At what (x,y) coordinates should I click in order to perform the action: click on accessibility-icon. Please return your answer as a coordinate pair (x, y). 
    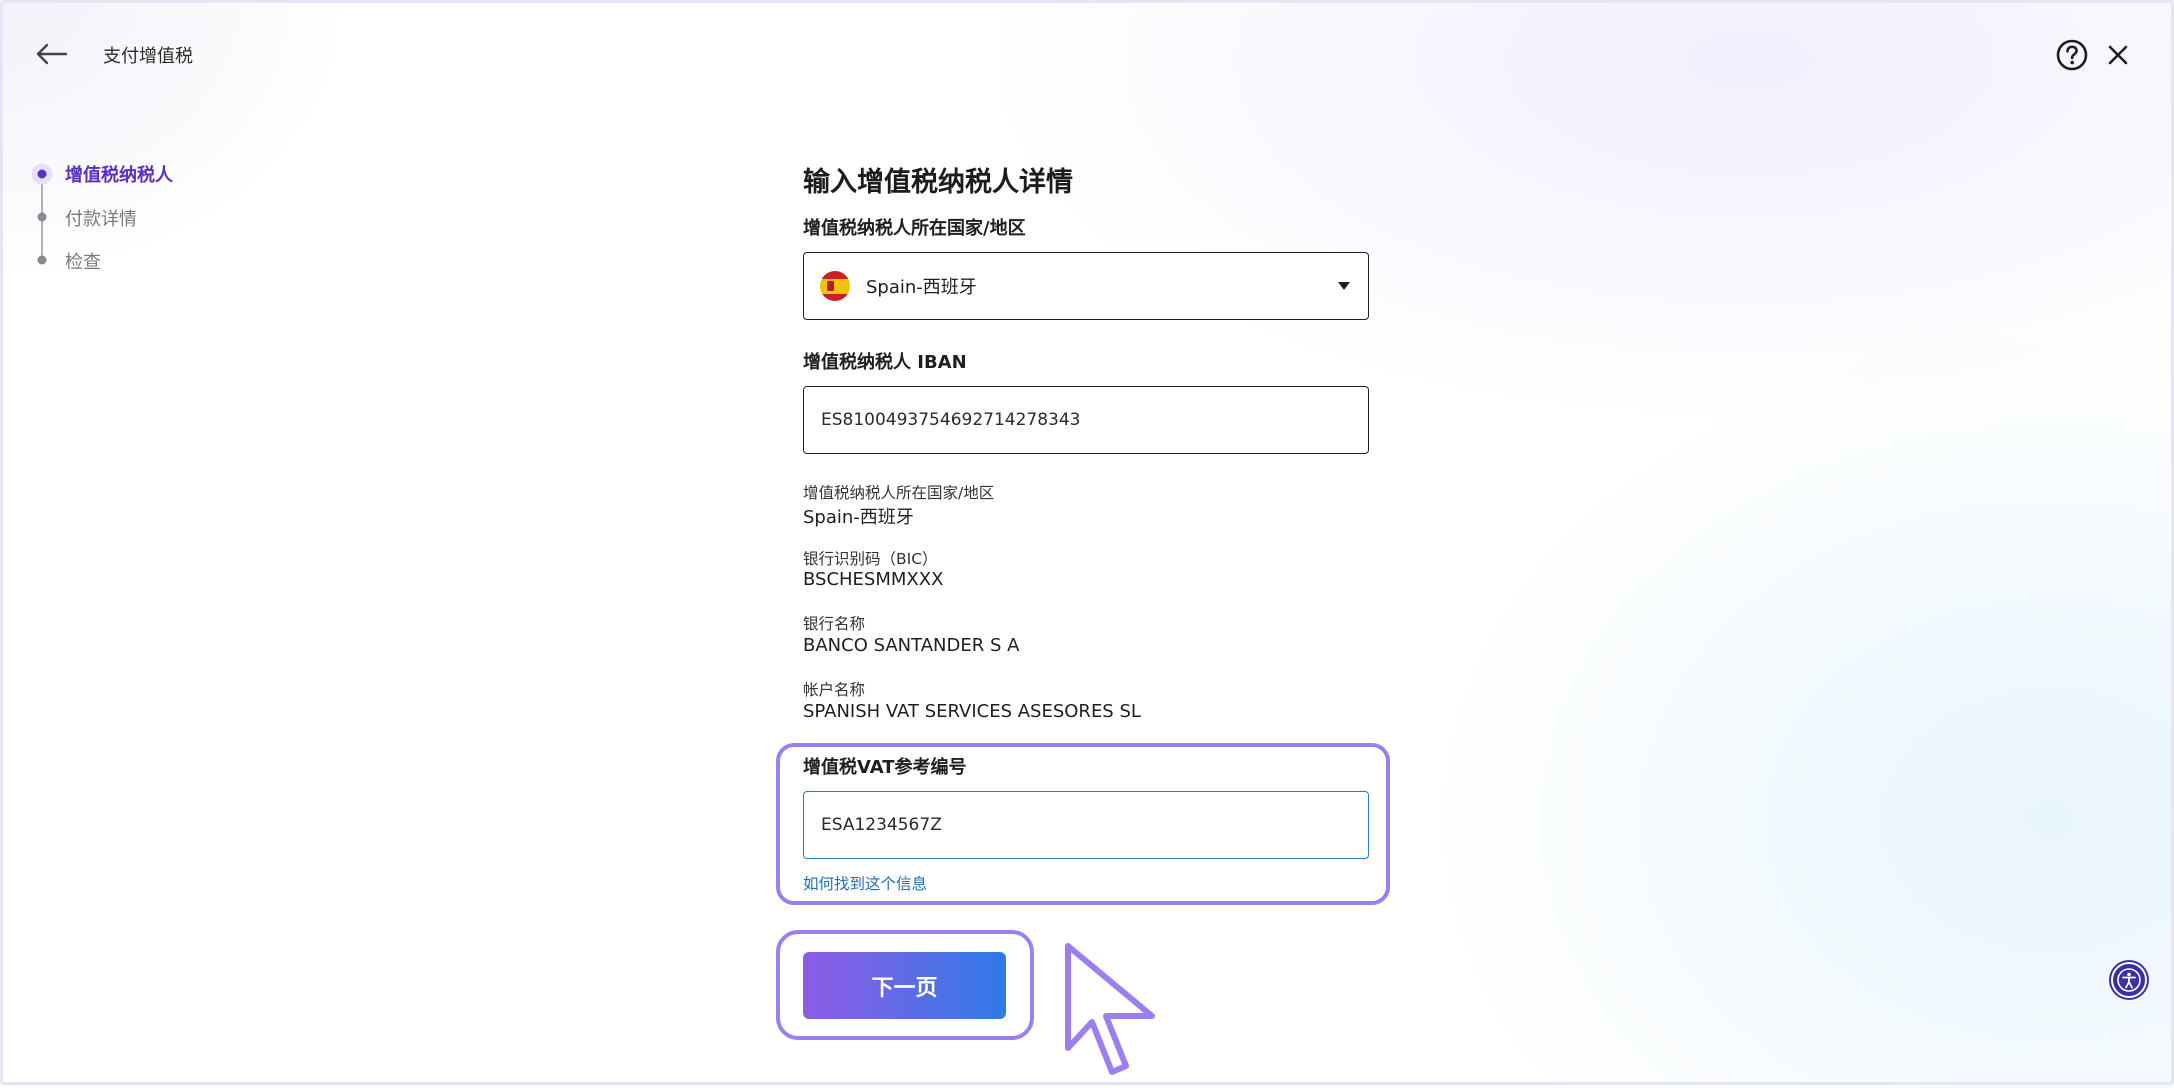
    Looking at the image, I should click on (2129, 980).